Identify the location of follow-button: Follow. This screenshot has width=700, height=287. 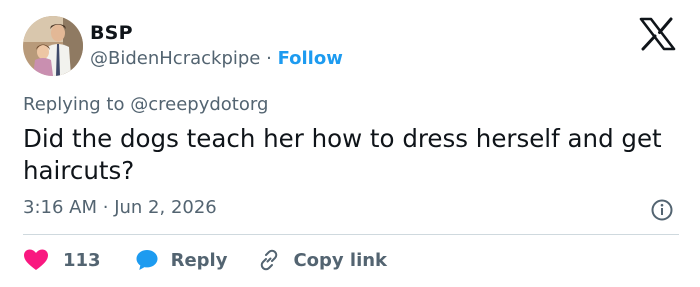
(310, 58).